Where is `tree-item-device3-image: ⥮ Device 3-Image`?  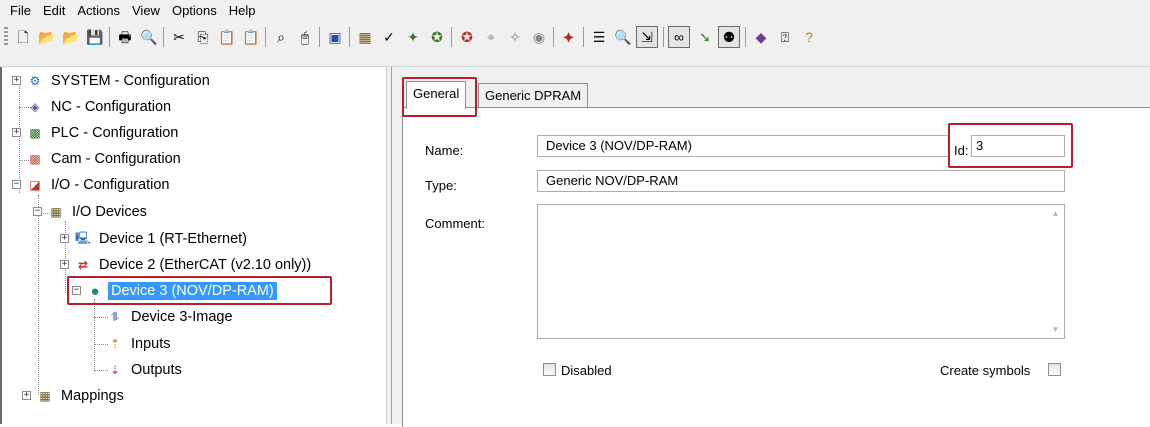 tree-item-device3-image: ⥮ Device 3-Image is located at coordinates (171, 317).